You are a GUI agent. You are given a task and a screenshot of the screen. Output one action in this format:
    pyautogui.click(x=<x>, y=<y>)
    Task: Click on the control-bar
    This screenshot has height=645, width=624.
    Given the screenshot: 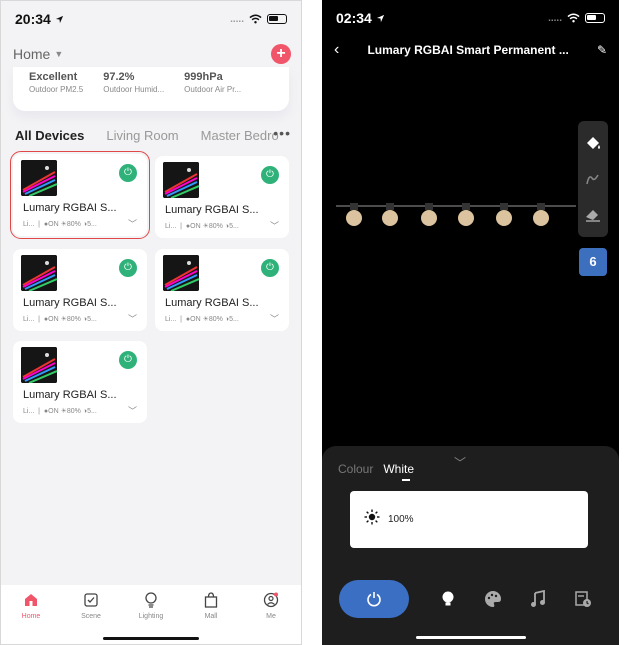 What is the action you would take?
    pyautogui.click(x=470, y=599)
    